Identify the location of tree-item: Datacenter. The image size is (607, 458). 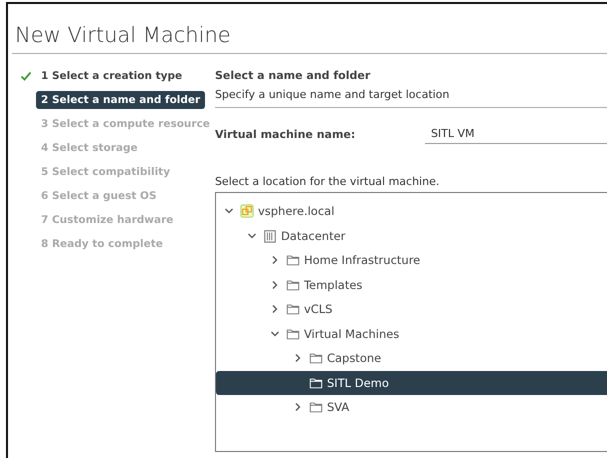
(411, 236).